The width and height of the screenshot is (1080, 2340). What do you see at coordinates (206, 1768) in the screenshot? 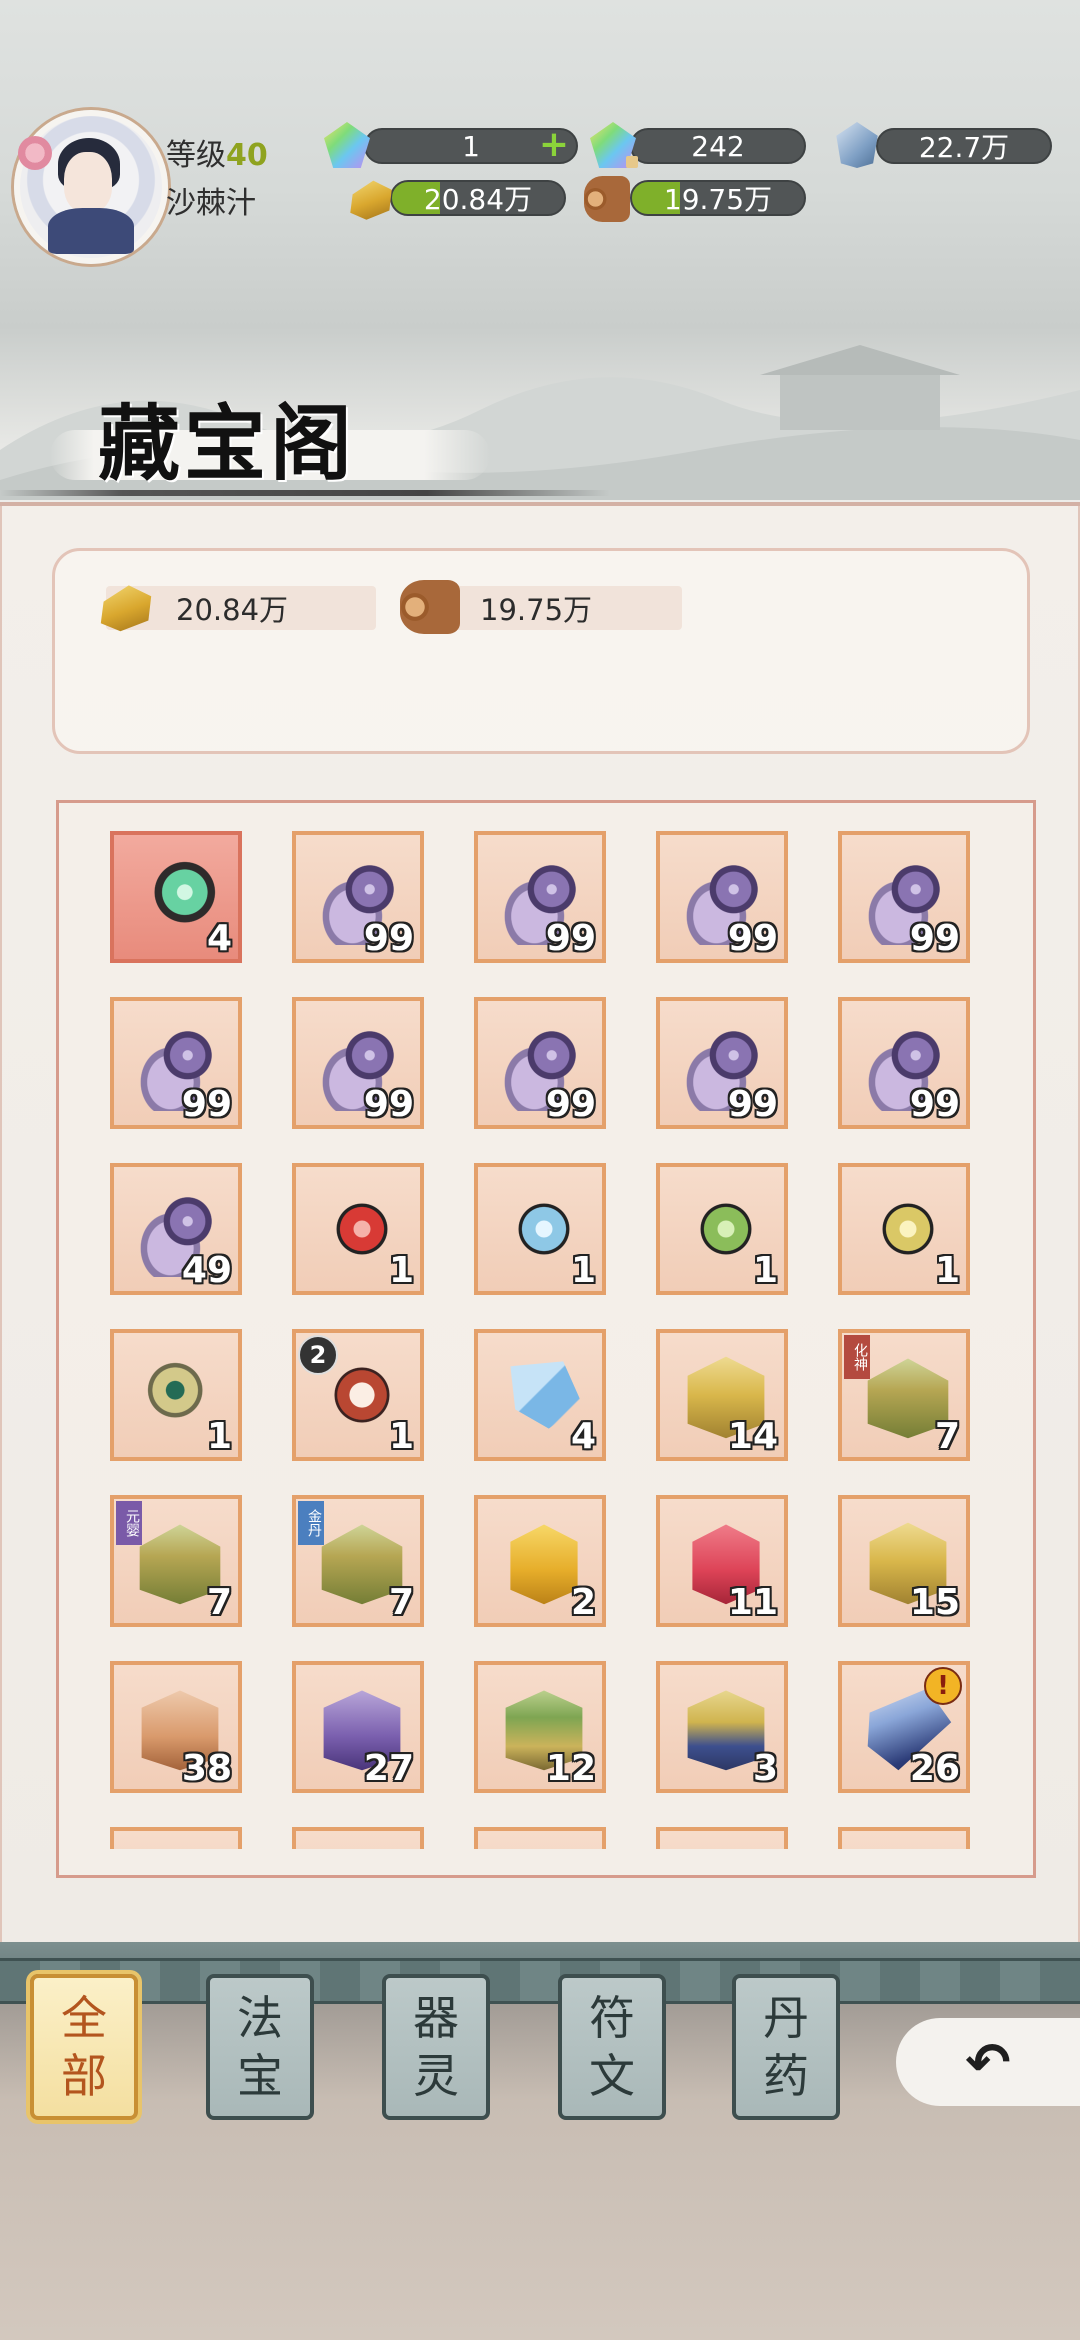
I see `item-count: 38` at bounding box center [206, 1768].